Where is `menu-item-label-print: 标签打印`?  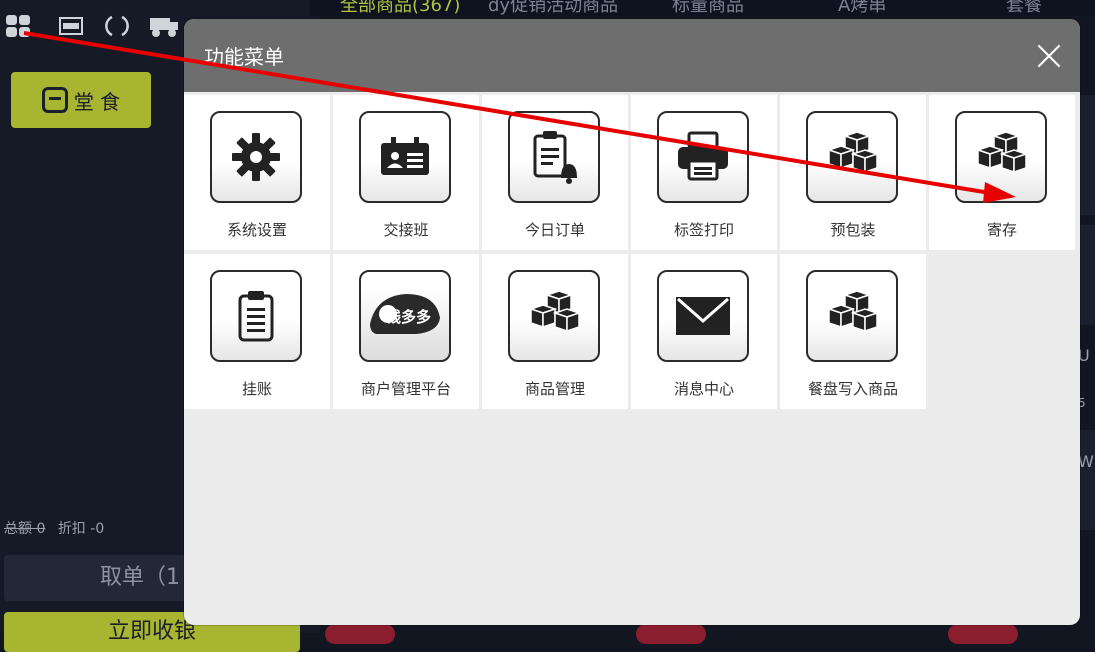 menu-item-label-print: 标签打印 is located at coordinates (704, 172).